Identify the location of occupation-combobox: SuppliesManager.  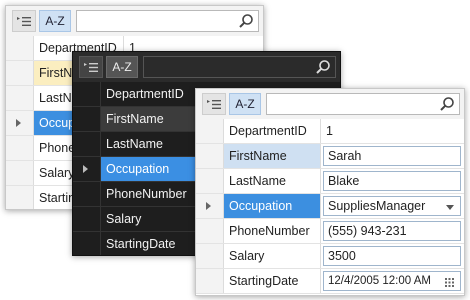
(392, 206).